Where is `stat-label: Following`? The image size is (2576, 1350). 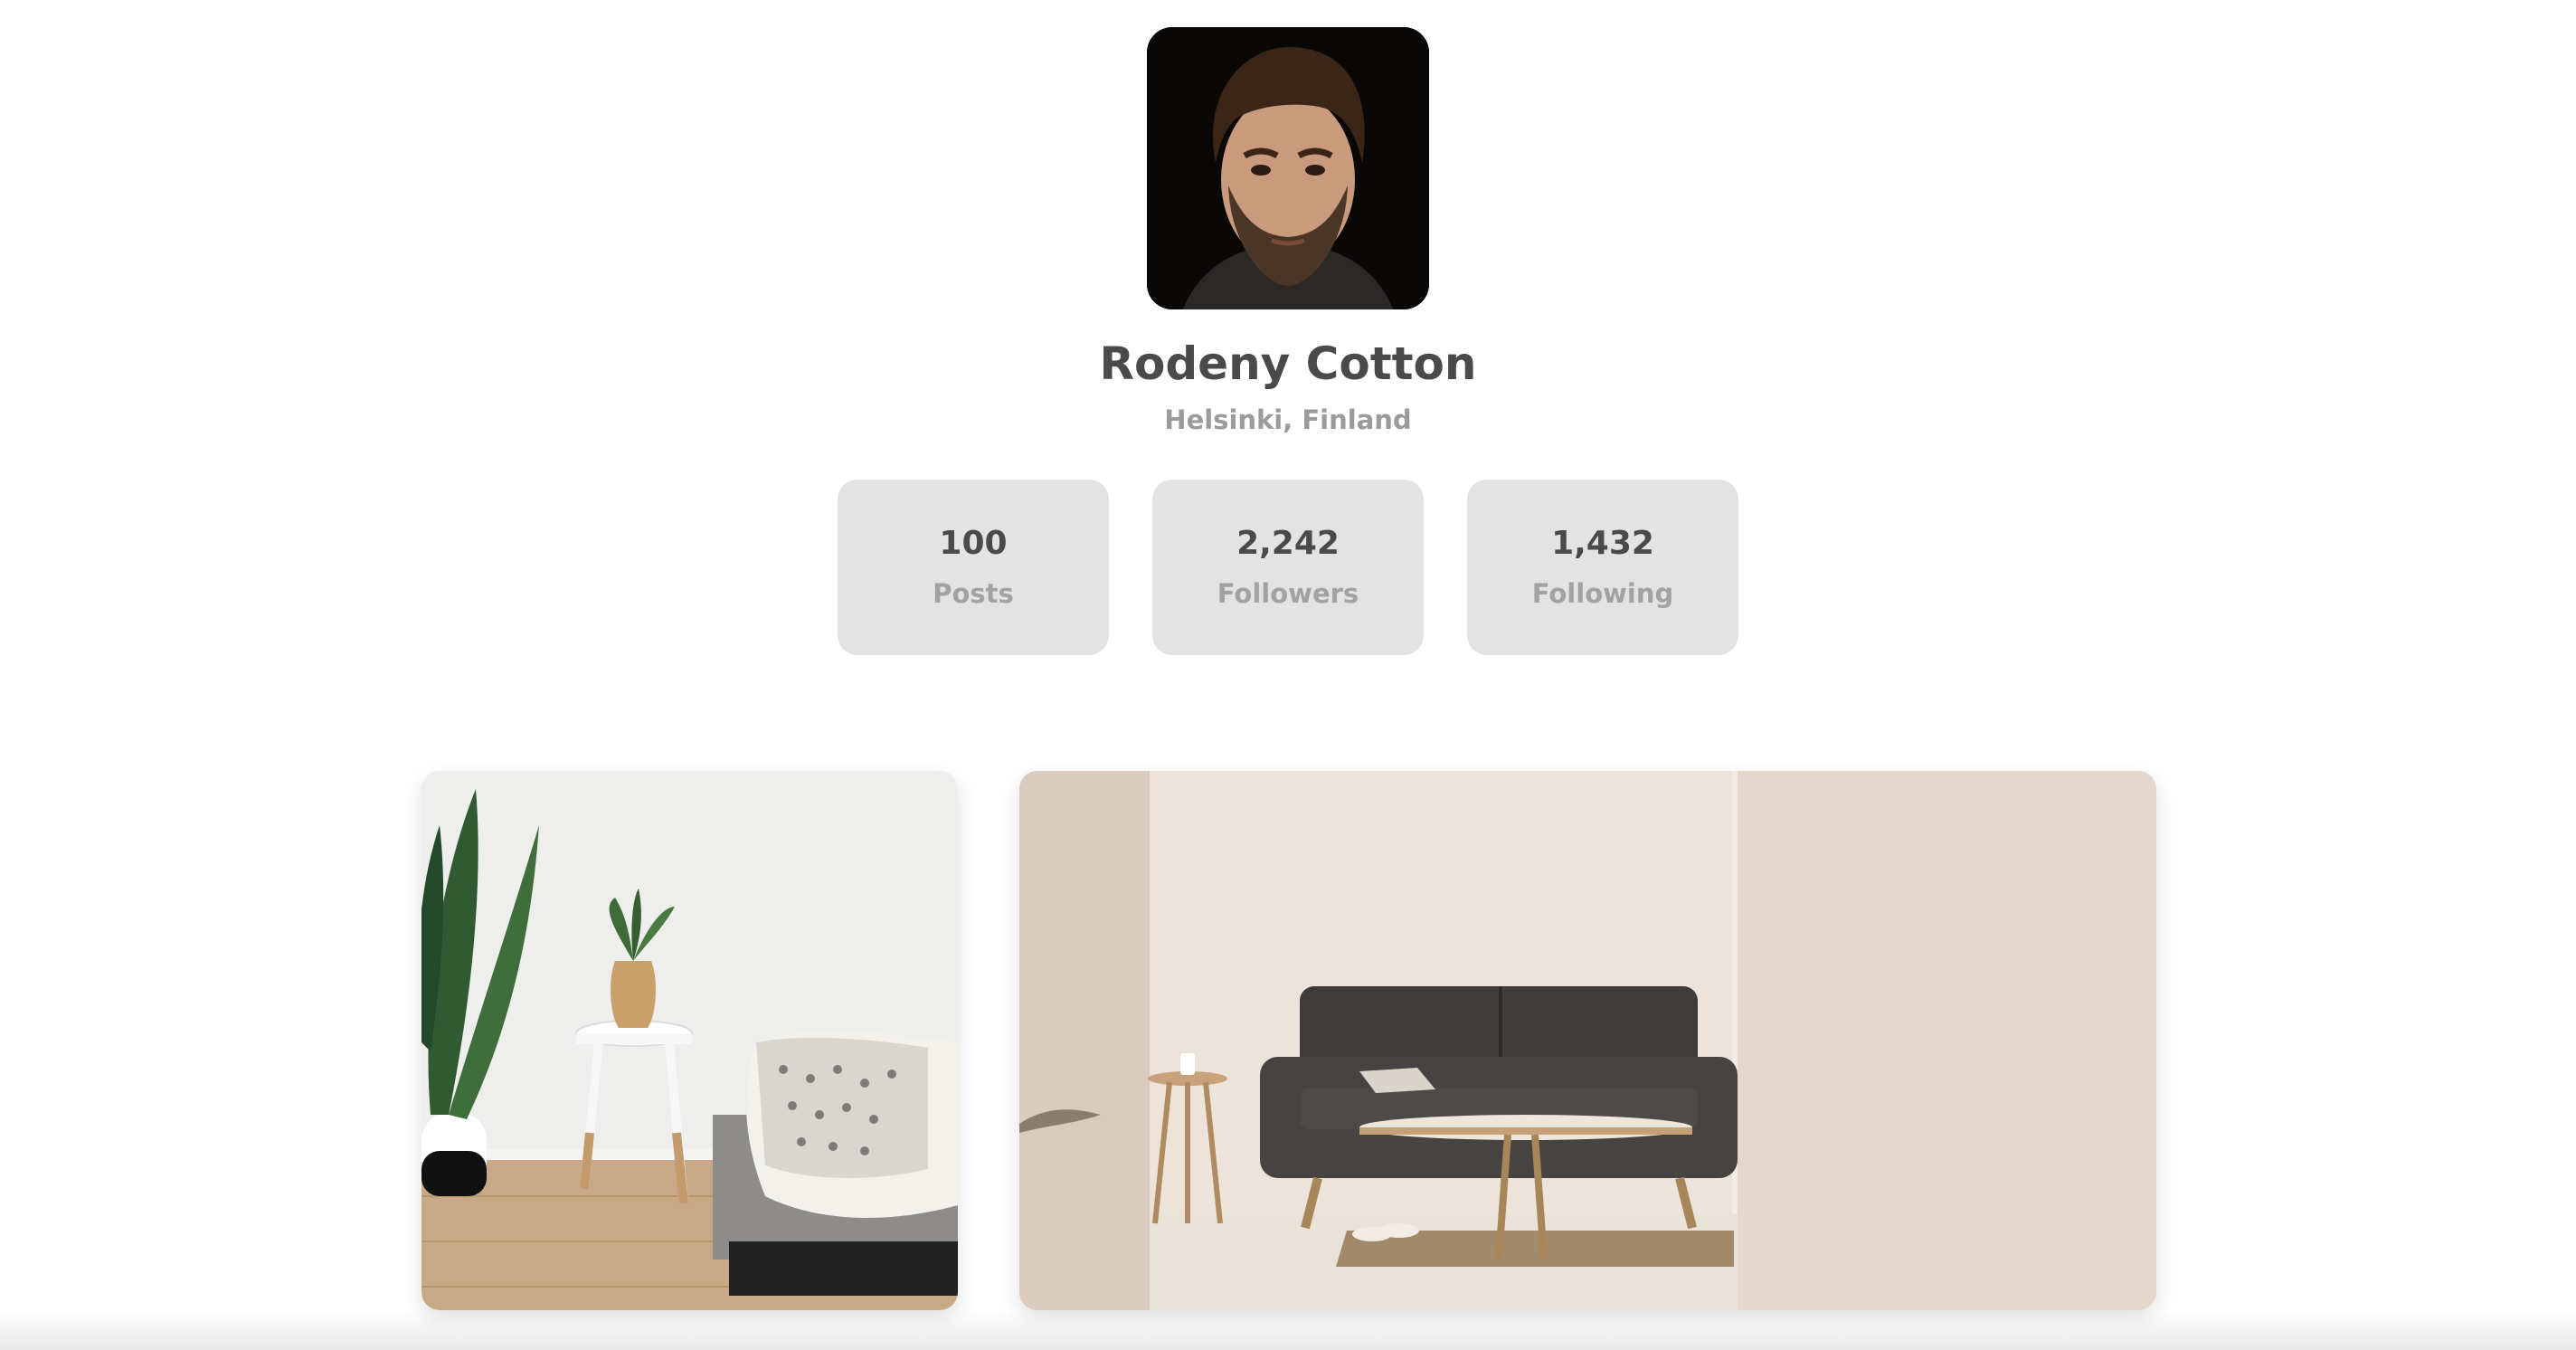 stat-label: Following is located at coordinates (1602, 594).